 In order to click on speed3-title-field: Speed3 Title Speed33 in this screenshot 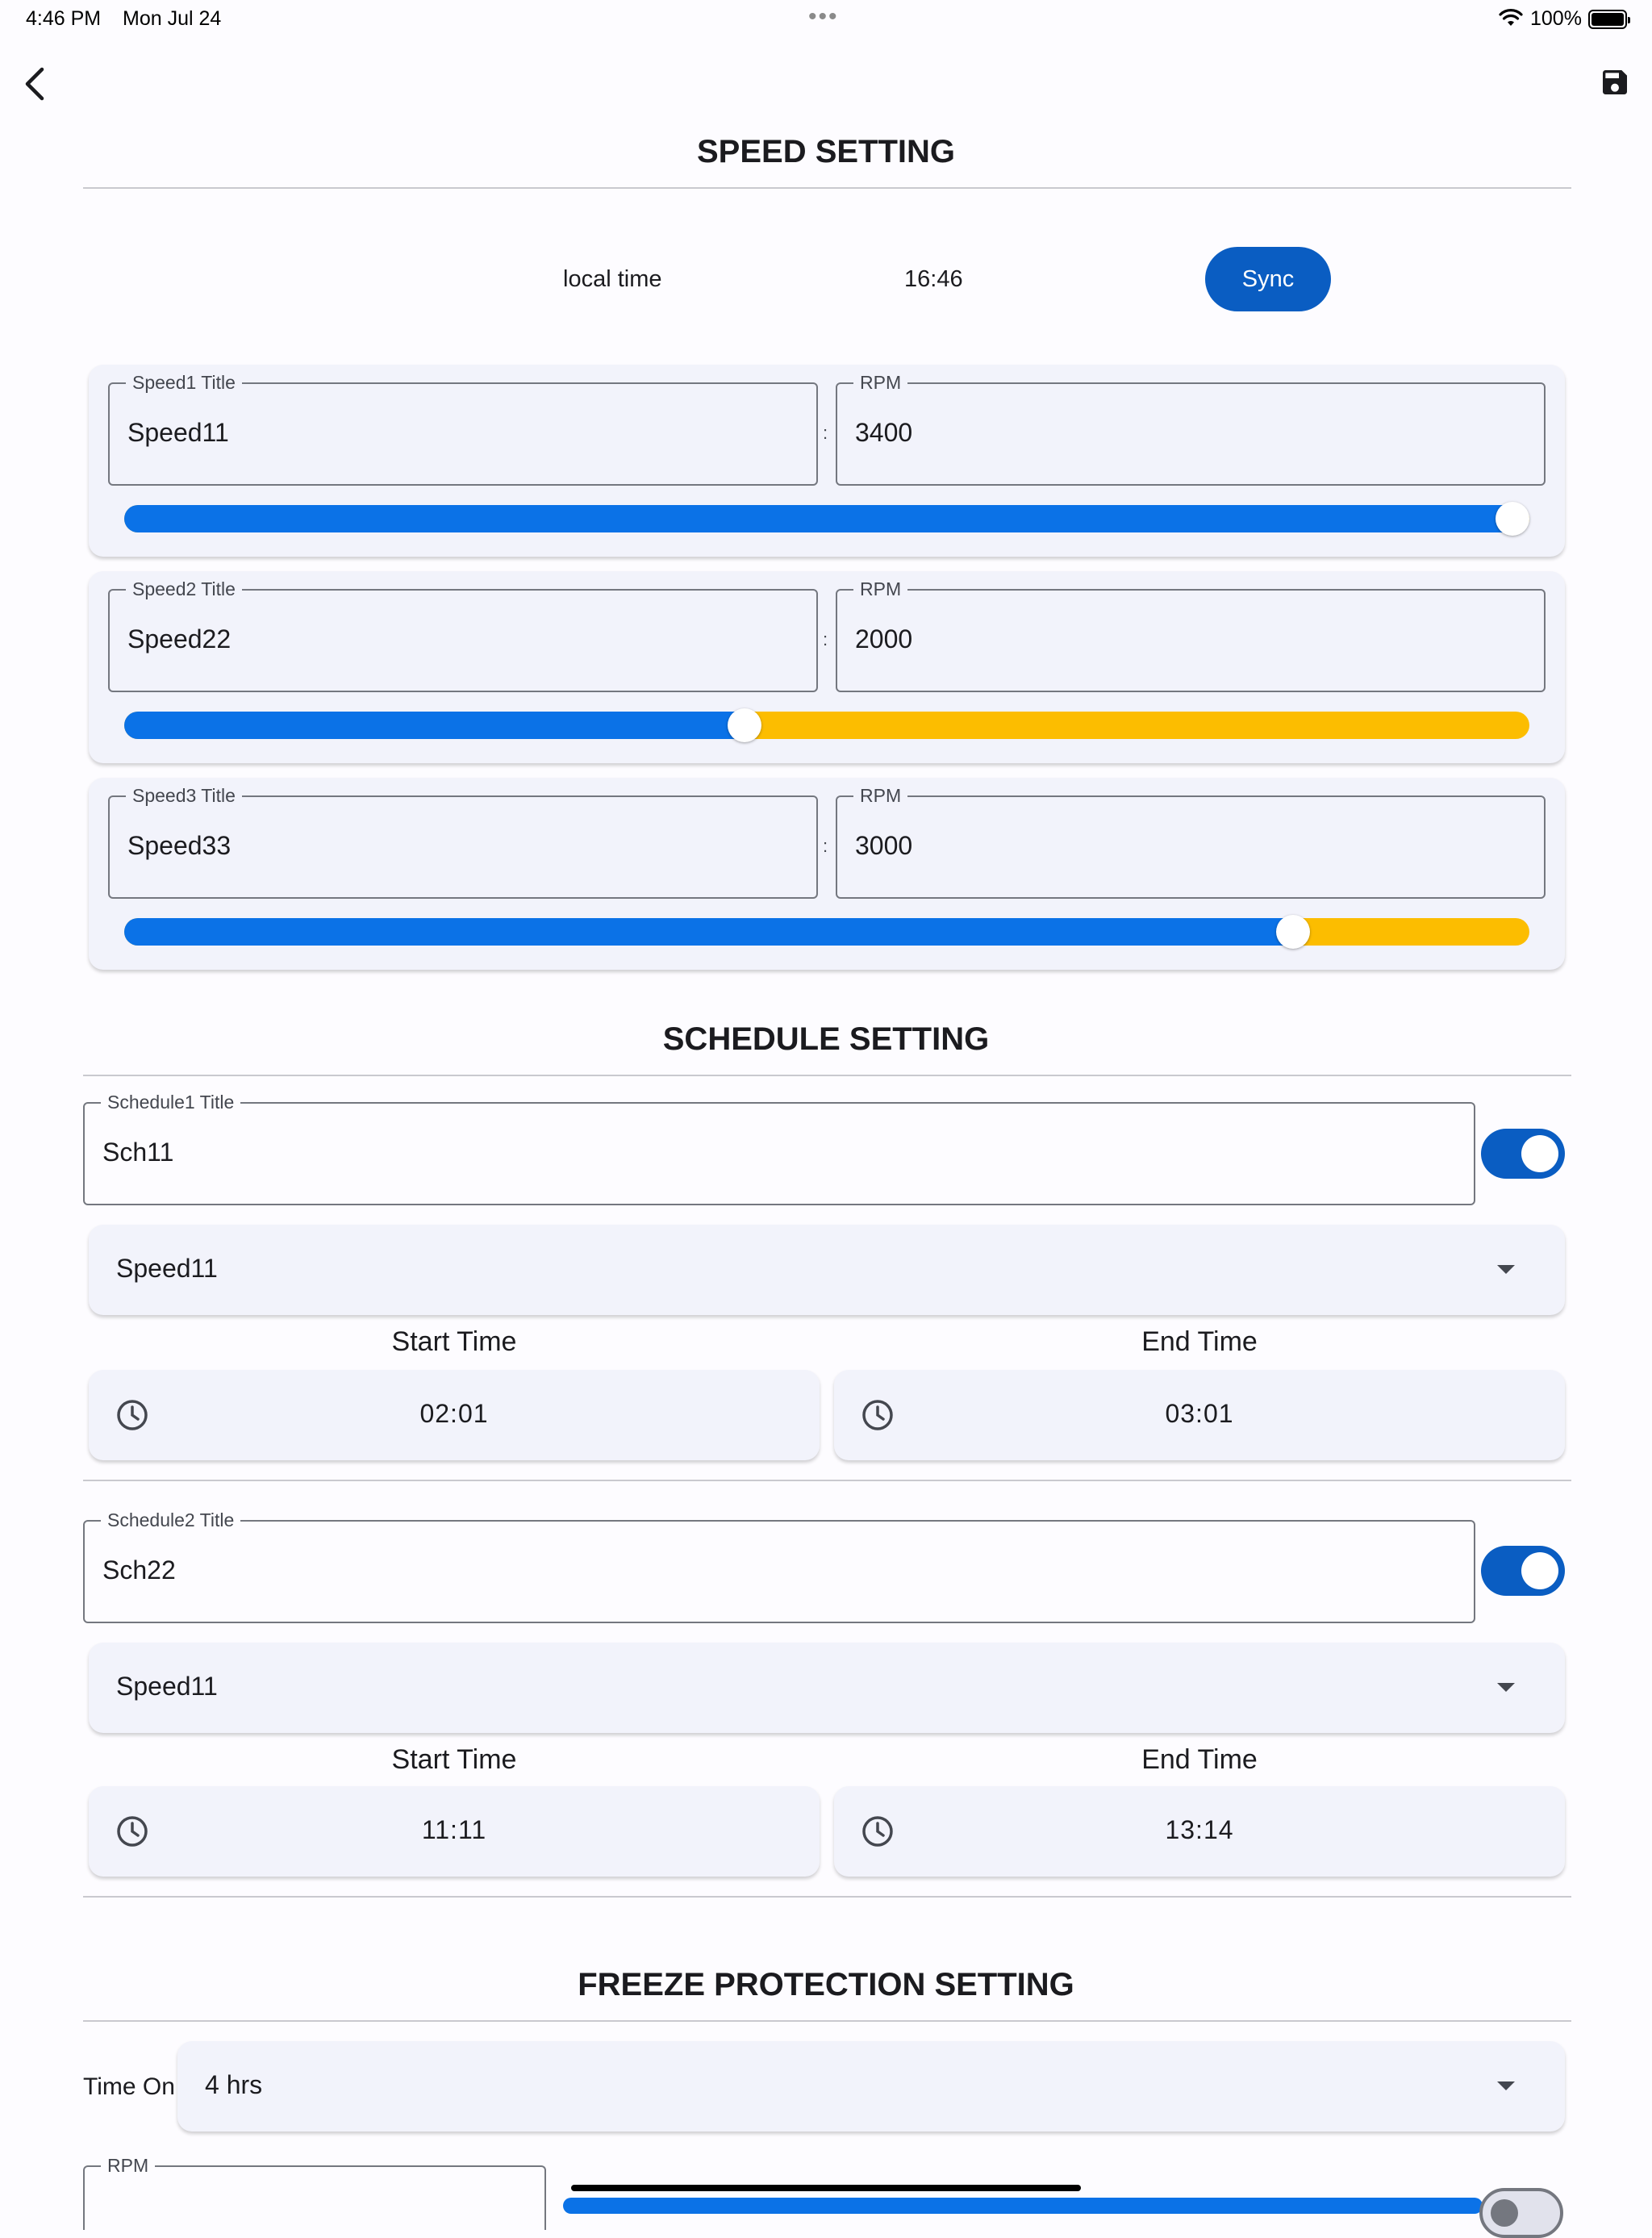, I will do `click(463, 842)`.